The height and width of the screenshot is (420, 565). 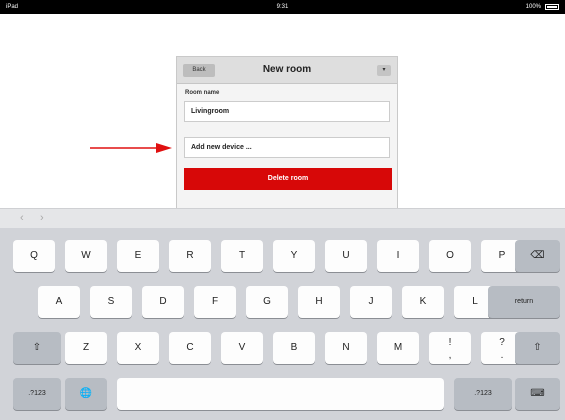 What do you see at coordinates (215, 302) in the screenshot?
I see `key-f: F` at bounding box center [215, 302].